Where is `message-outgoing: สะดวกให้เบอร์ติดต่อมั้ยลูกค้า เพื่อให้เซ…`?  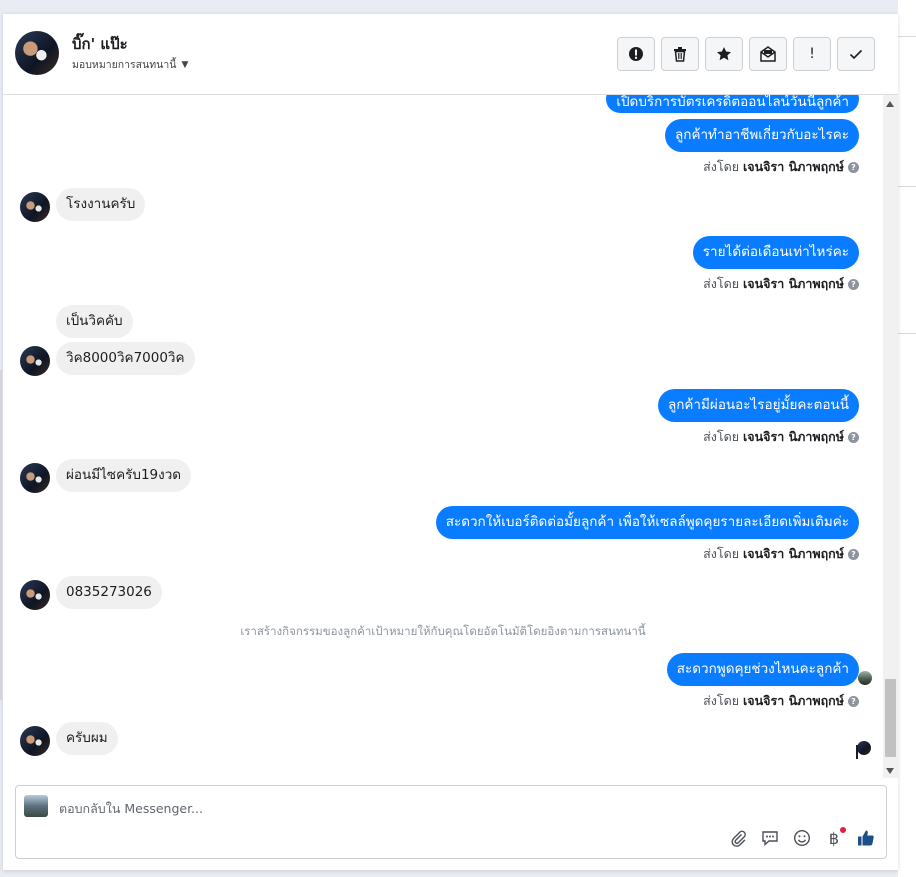 message-outgoing: สะดวกให้เบอร์ติดต่อมั้ยลูกค้า เพื่อให้เซ… is located at coordinates (647, 522).